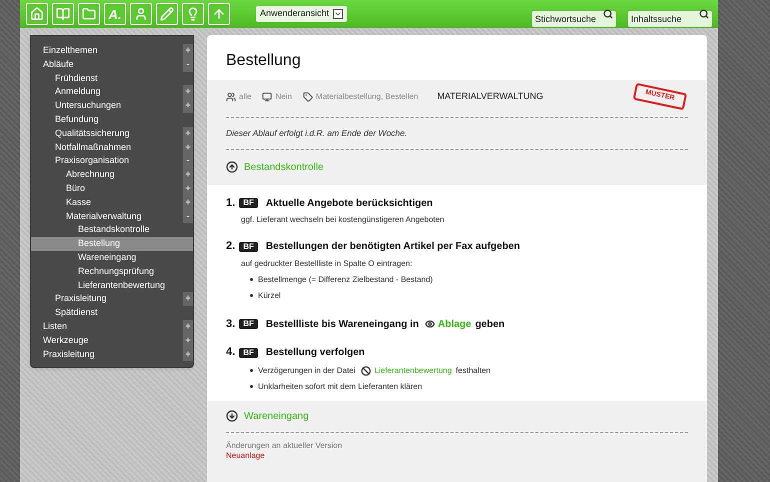  Describe the element at coordinates (231, 324) in the screenshot. I see `step-number: 3.` at that location.